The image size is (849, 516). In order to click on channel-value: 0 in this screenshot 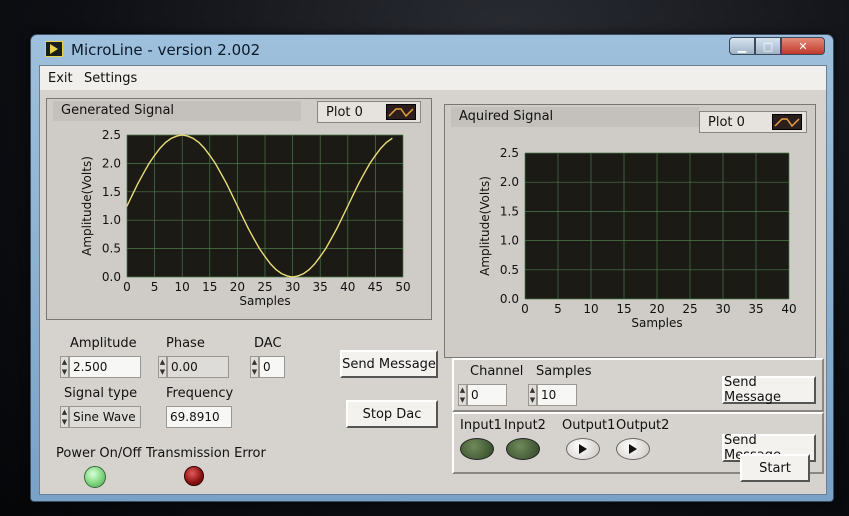, I will do `click(487, 395)`.